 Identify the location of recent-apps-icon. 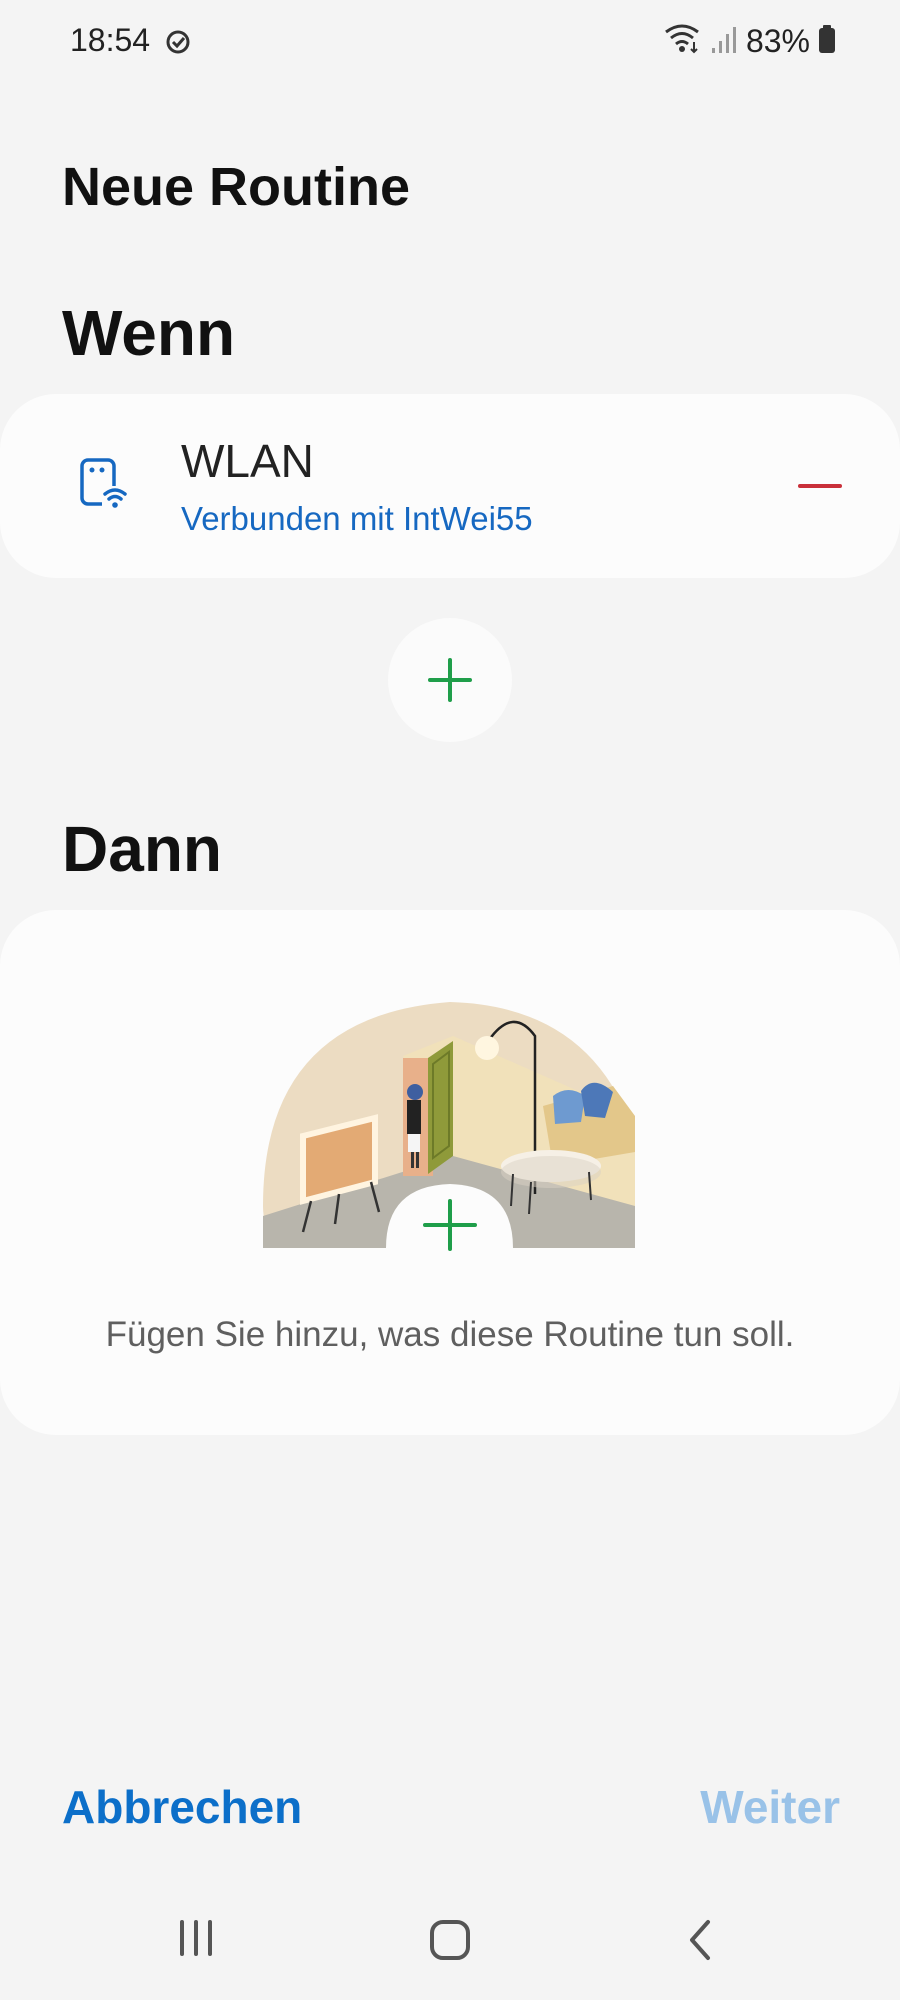
(198, 1940).